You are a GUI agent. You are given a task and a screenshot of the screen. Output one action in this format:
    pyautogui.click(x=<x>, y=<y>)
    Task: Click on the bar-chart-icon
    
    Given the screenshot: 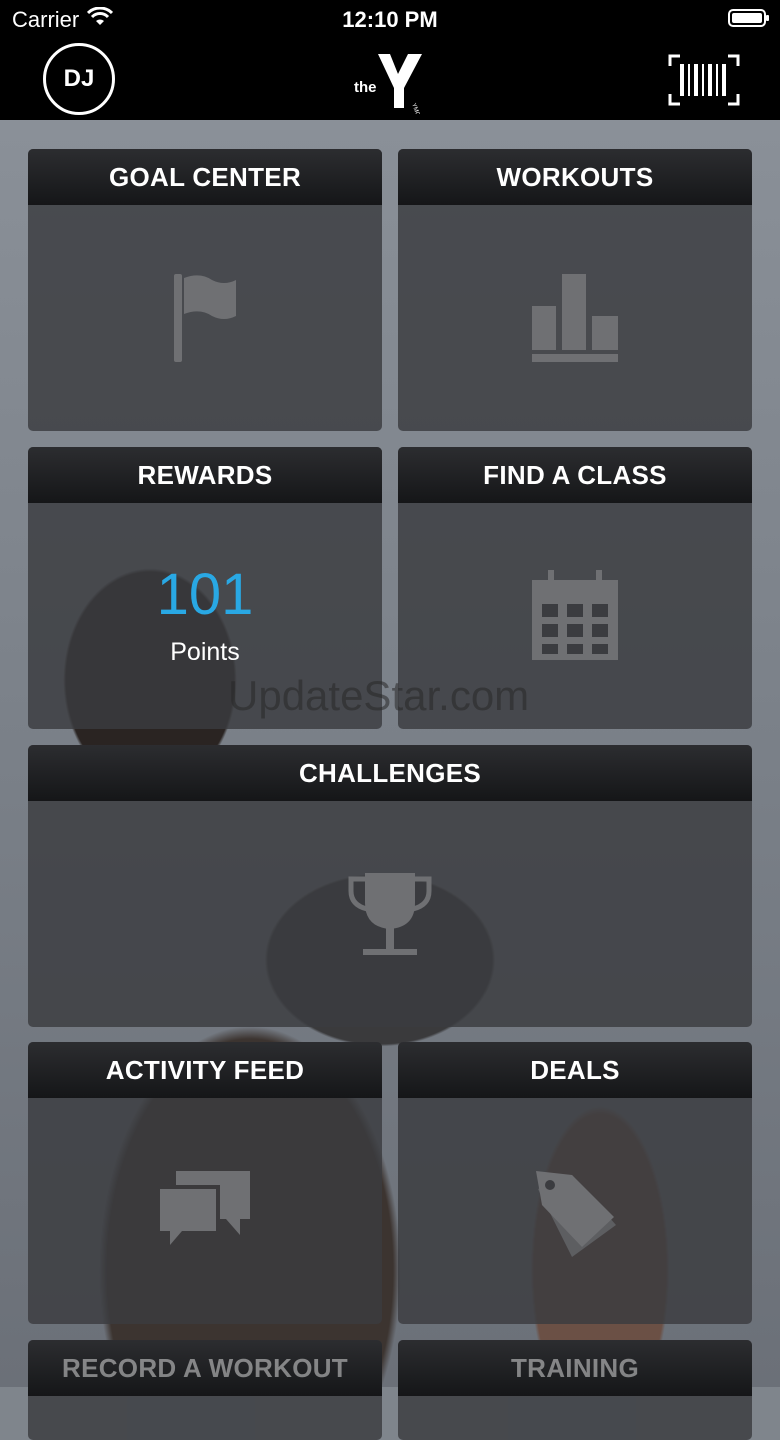 What is the action you would take?
    pyautogui.click(x=575, y=318)
    